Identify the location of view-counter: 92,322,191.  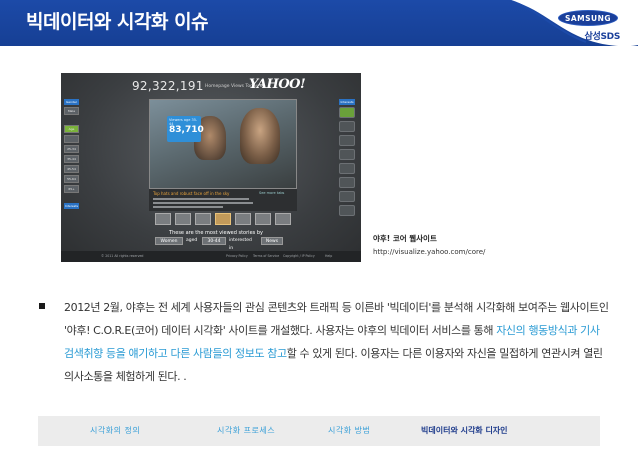
(168, 86).